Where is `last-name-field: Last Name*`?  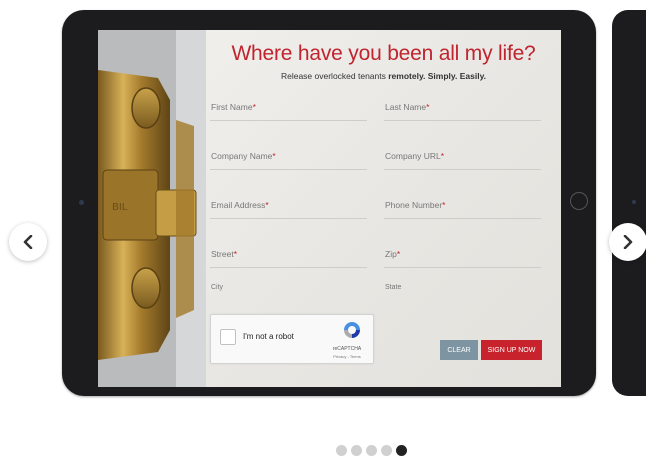
last-name-field: Last Name* is located at coordinates (462, 111).